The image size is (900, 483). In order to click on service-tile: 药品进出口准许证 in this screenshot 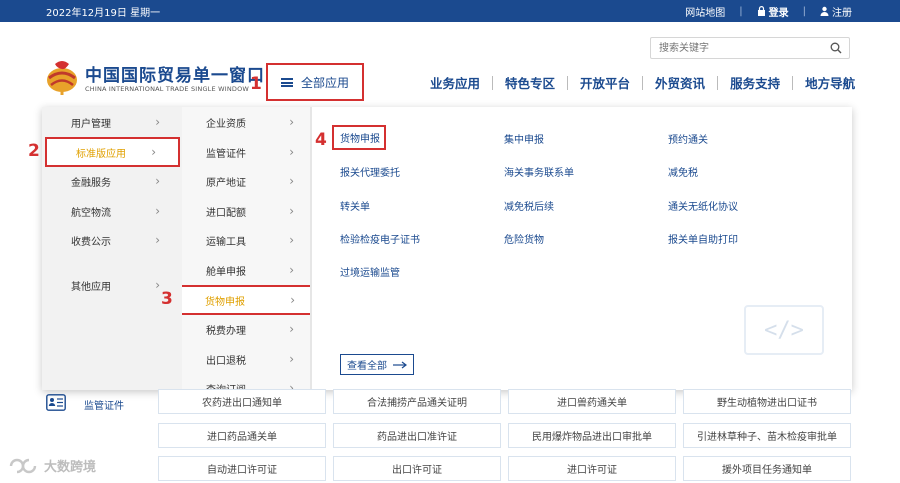, I will do `click(417, 435)`.